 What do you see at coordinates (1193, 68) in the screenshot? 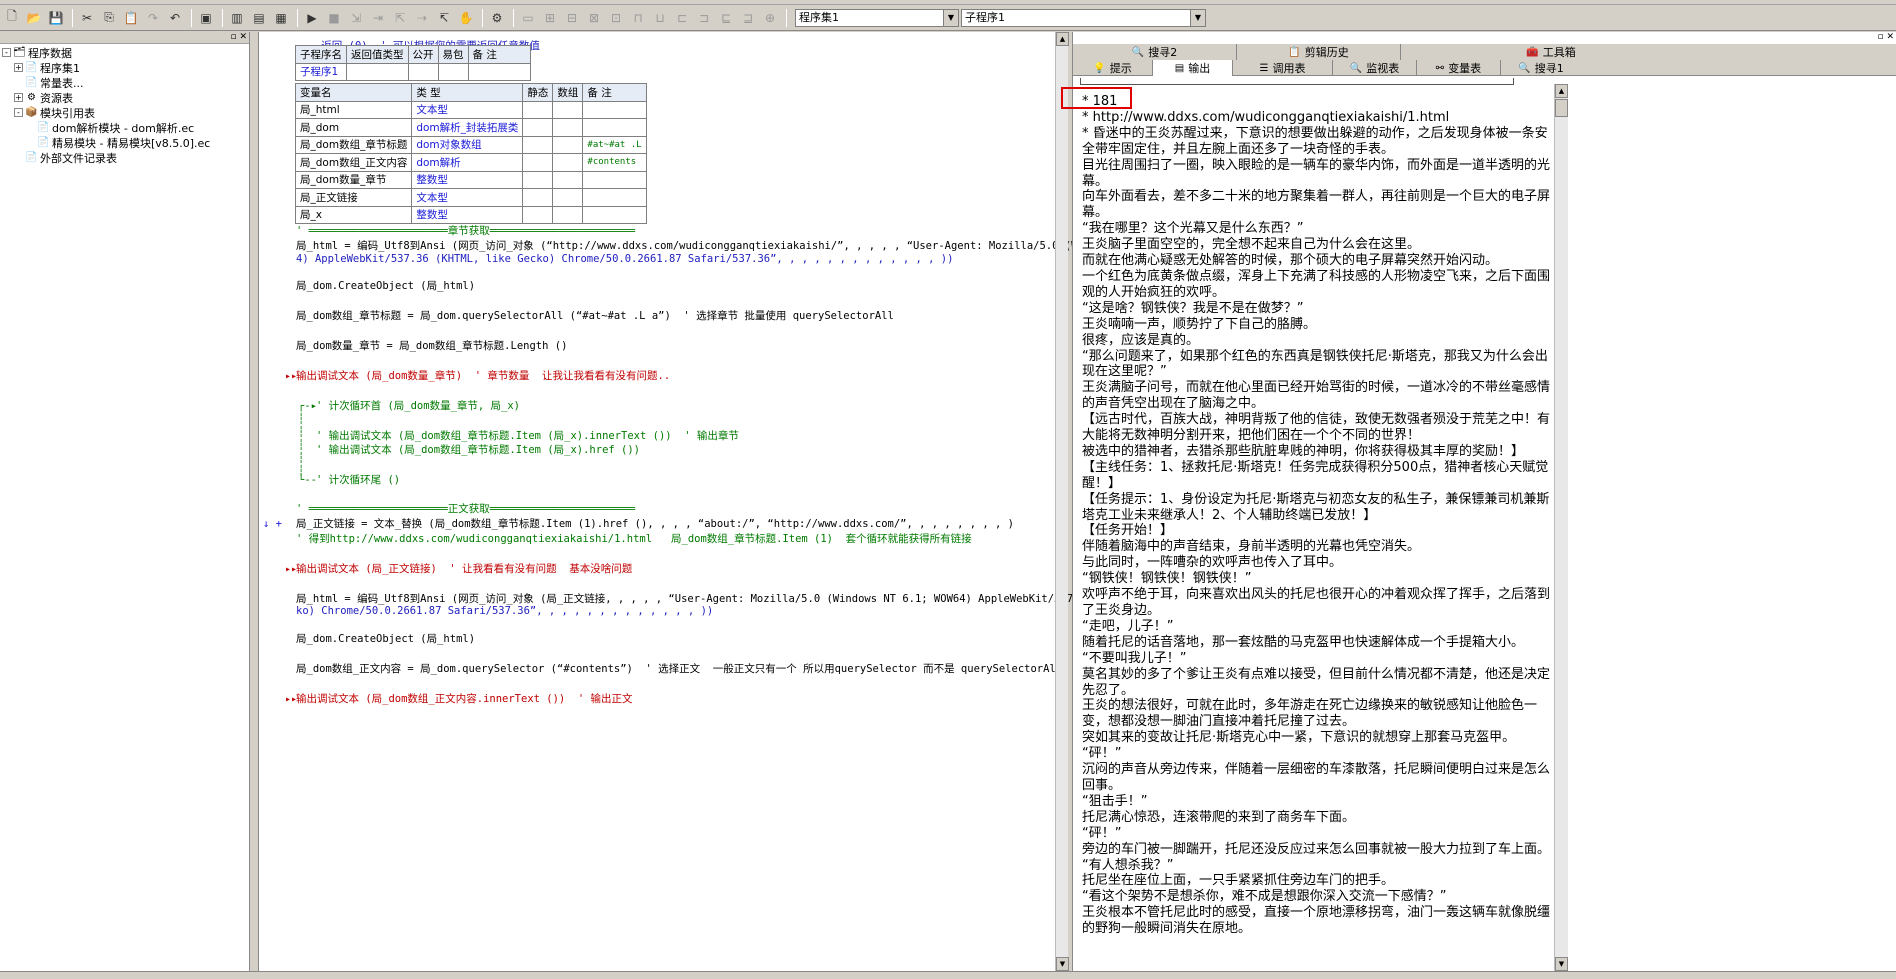
I see `tab-output: ▤ 输出` at bounding box center [1193, 68].